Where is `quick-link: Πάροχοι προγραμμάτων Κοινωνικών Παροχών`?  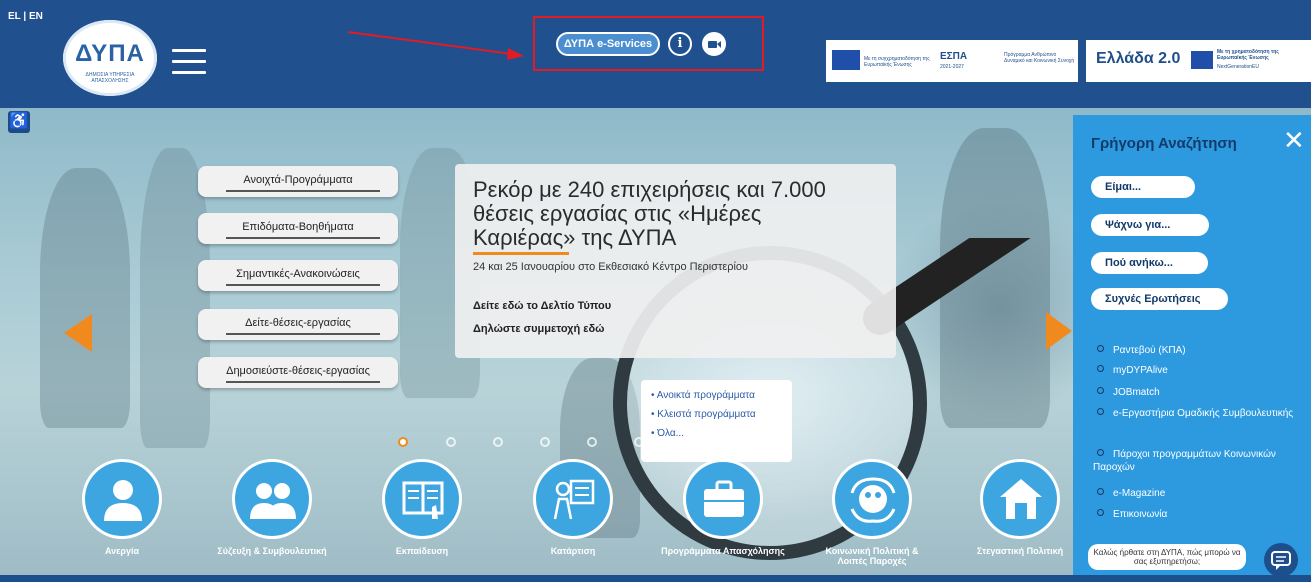
quick-link: Πάροχοι προγραμμάτων Κοινωνικών Παροχών is located at coordinates (1198, 461).